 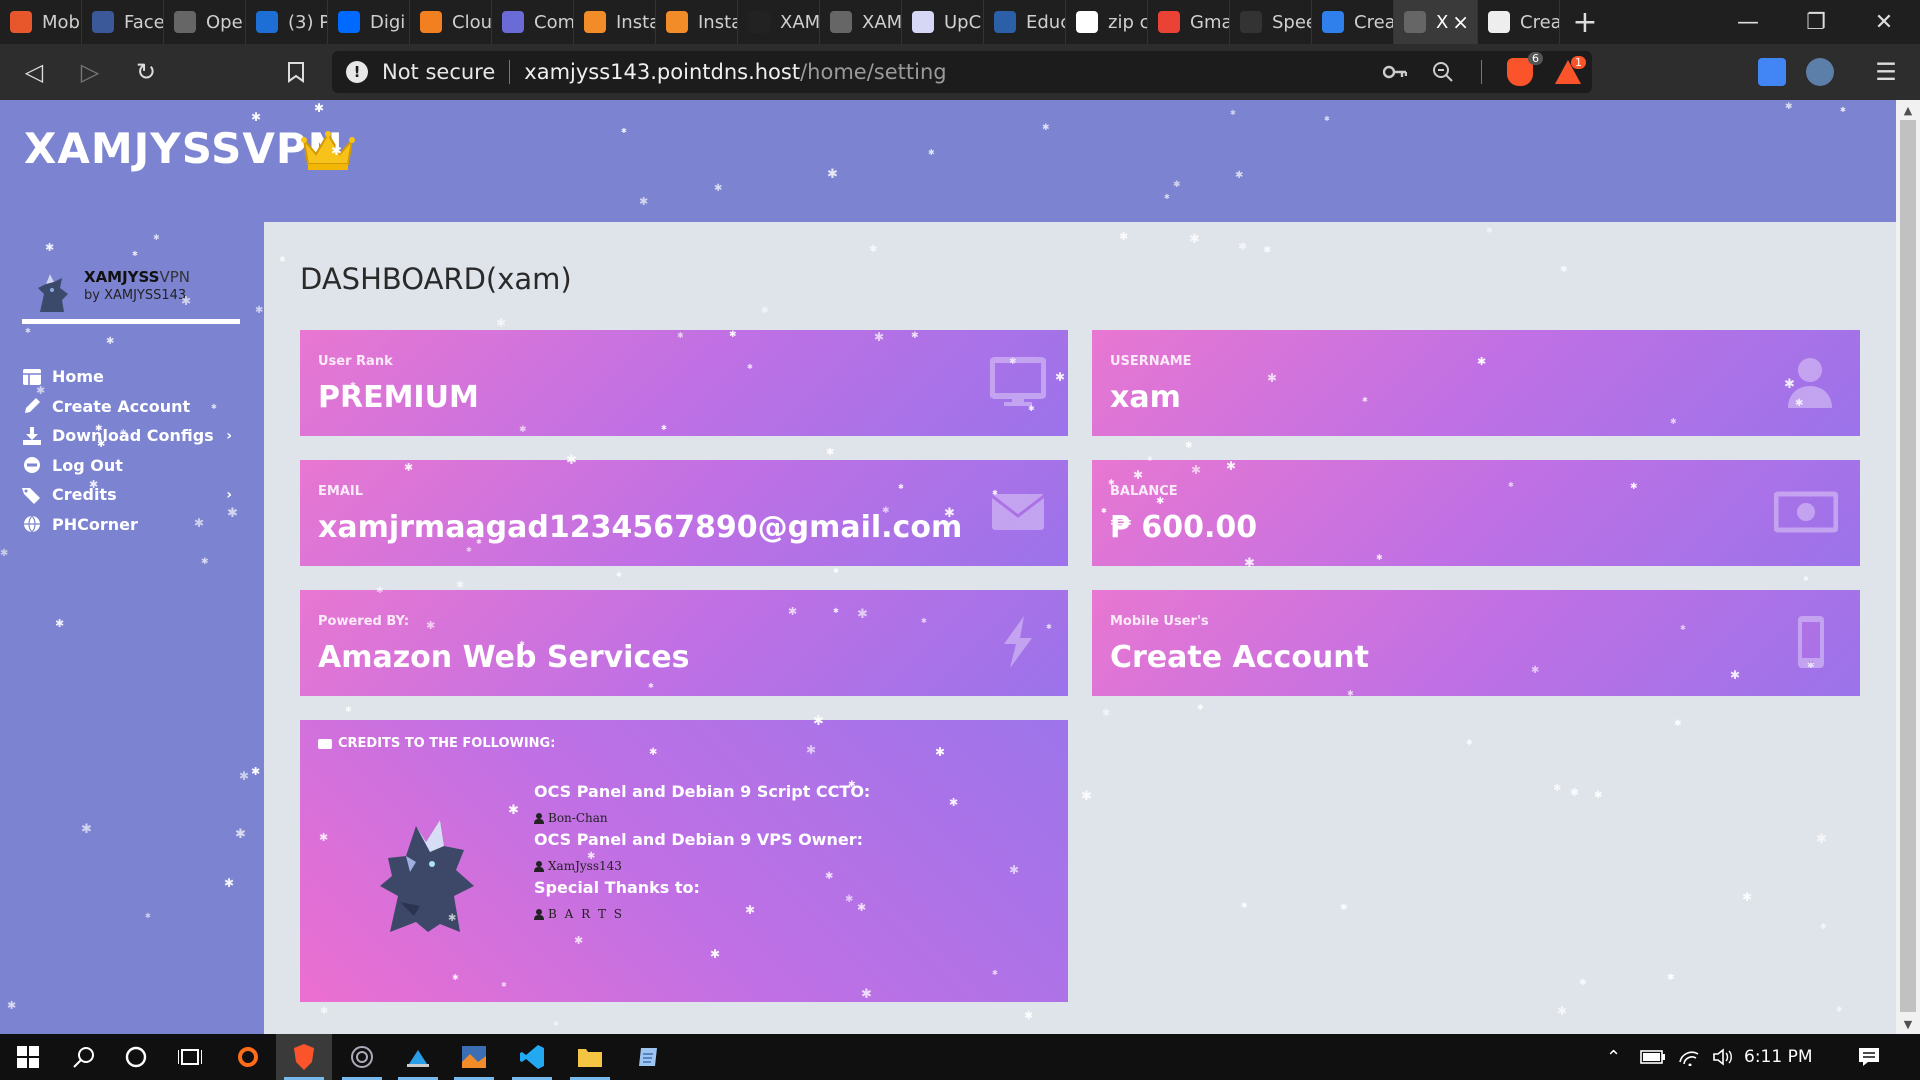 What do you see at coordinates (32, 524) in the screenshot?
I see `globe-icon` at bounding box center [32, 524].